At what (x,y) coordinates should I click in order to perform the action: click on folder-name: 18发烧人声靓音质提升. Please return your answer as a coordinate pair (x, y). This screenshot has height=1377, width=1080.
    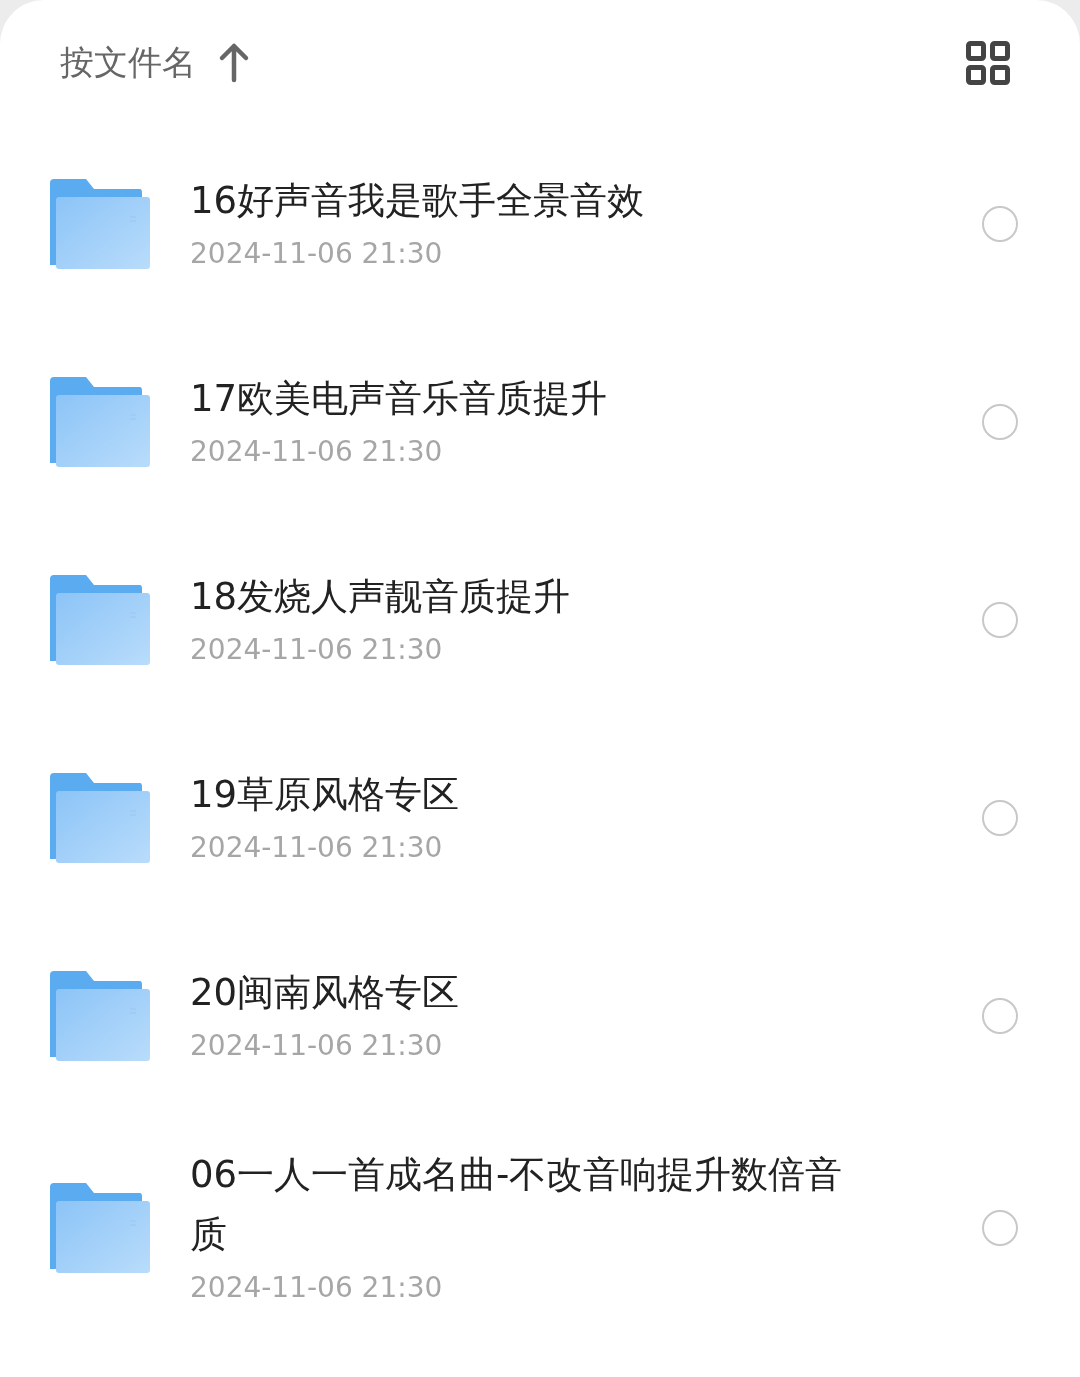
    Looking at the image, I should click on (381, 597).